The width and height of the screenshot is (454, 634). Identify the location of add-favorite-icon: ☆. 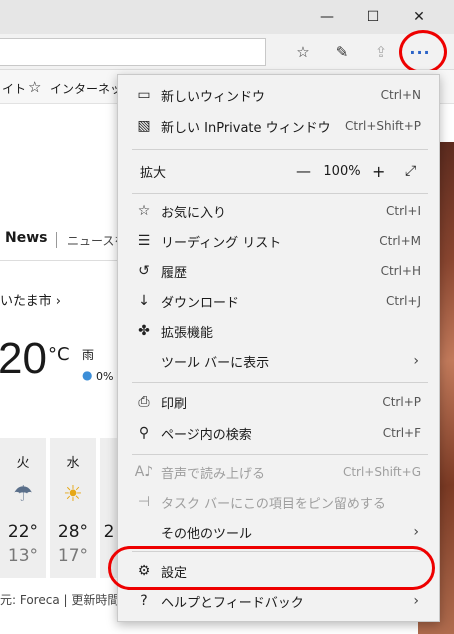
(303, 52).